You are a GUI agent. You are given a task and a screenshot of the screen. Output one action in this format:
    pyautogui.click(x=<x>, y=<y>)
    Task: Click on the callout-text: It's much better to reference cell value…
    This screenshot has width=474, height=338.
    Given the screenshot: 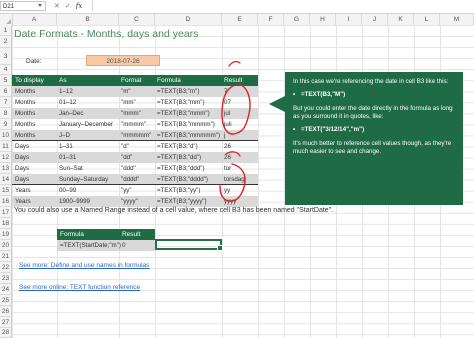 What is the action you would take?
    pyautogui.click(x=372, y=147)
    